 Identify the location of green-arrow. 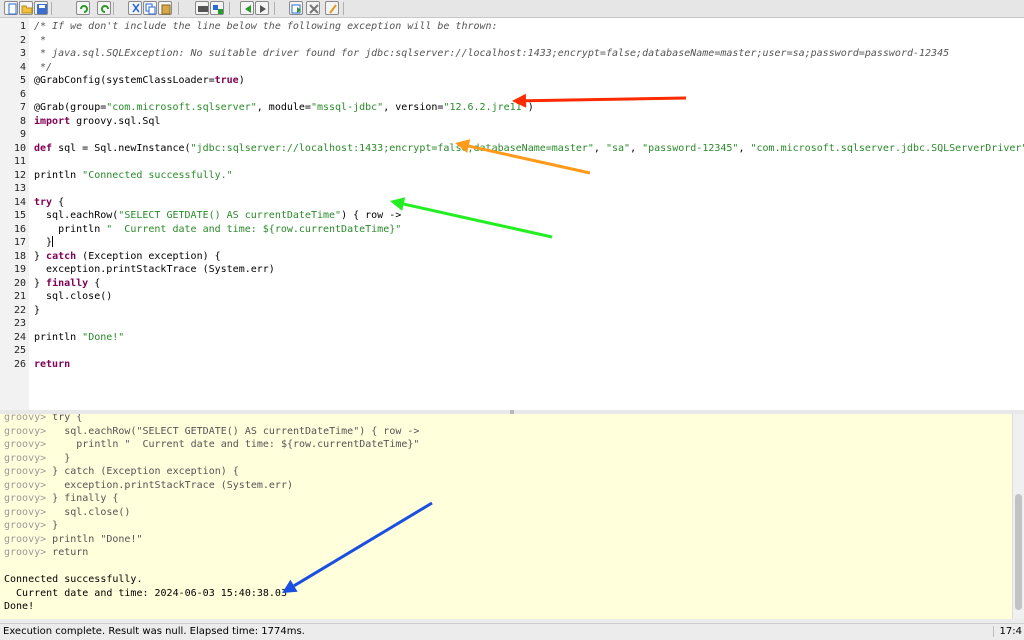
(471, 218).